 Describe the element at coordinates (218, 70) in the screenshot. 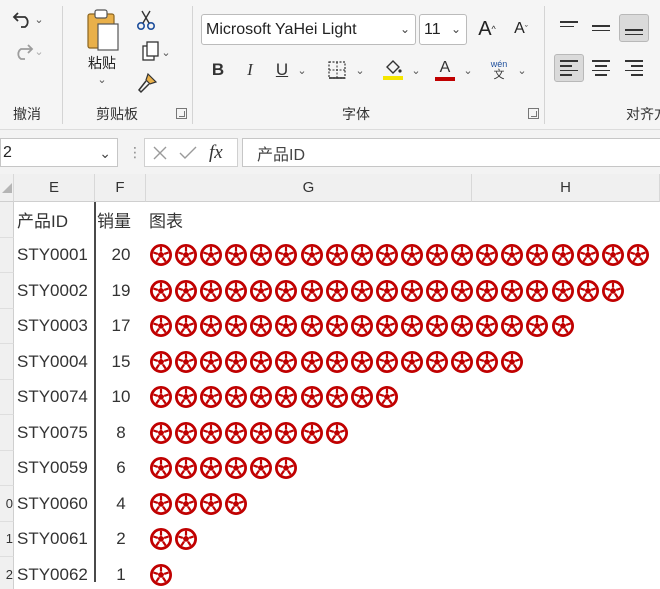

I see `bold-button: B` at that location.